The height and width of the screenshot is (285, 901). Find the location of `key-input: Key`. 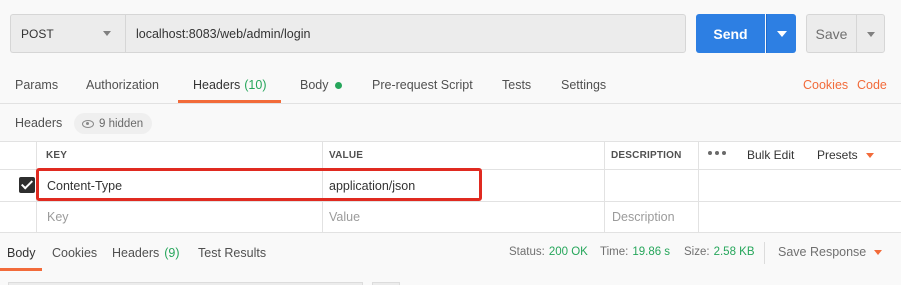

key-input: Key is located at coordinates (58, 217).